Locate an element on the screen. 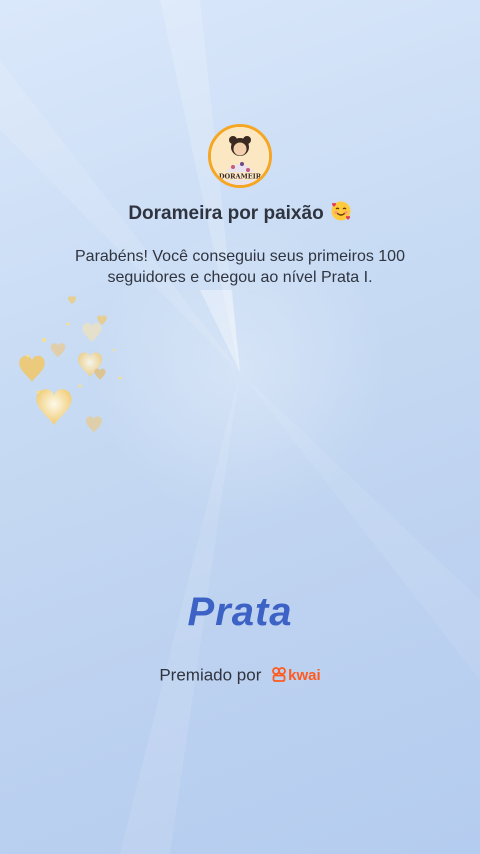 This screenshot has height=854, width=480. award-label: Premiado por is located at coordinates (210, 675).